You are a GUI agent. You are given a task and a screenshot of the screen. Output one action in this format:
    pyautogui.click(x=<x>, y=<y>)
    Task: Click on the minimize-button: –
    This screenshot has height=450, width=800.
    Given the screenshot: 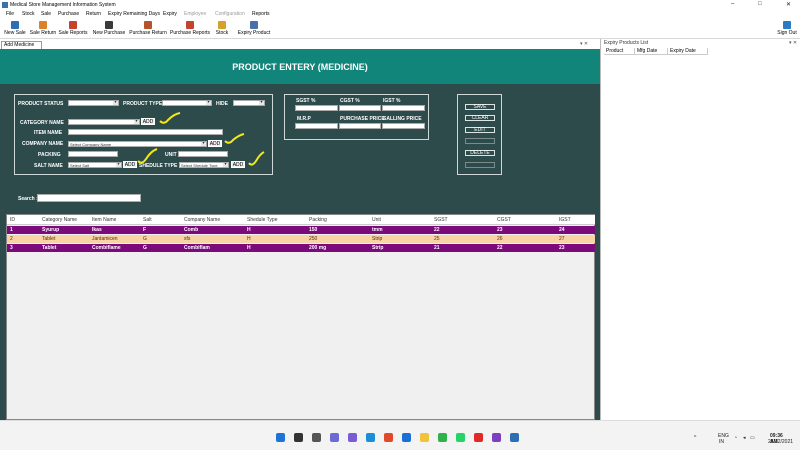 What is the action you would take?
    pyautogui.click(x=732, y=4)
    